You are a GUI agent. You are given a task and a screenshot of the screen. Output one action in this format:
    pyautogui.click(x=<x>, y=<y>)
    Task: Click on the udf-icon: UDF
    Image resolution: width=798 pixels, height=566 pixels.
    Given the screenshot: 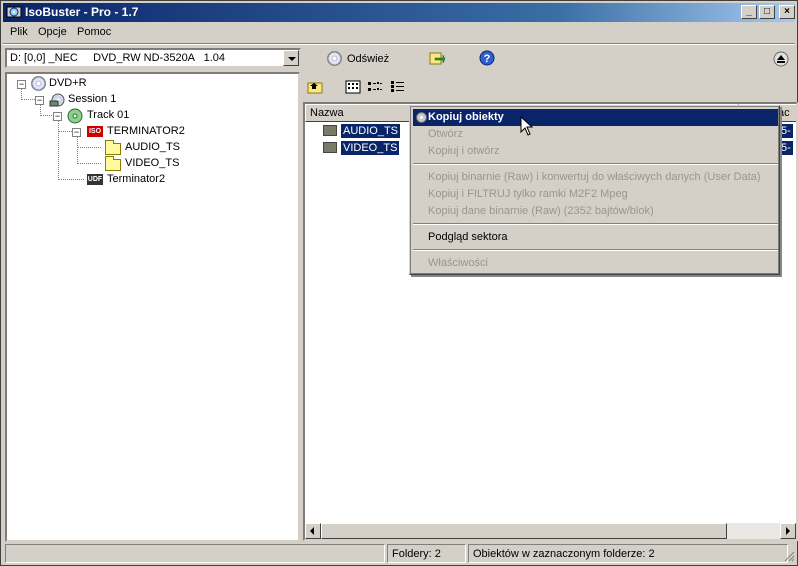 What is the action you would take?
    pyautogui.click(x=95, y=179)
    